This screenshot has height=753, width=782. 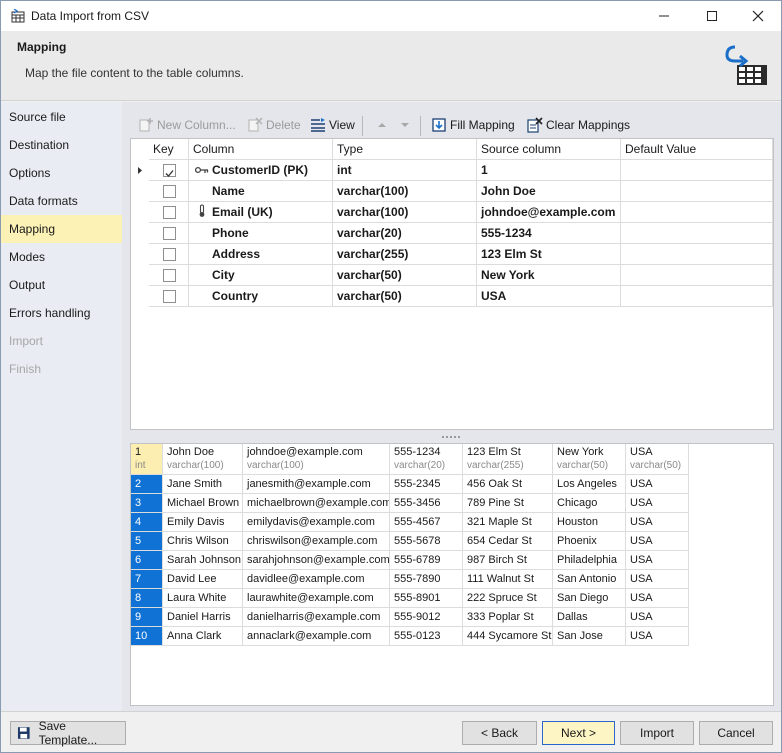 What do you see at coordinates (61, 285) in the screenshot?
I see `nav-item-output: Output` at bounding box center [61, 285].